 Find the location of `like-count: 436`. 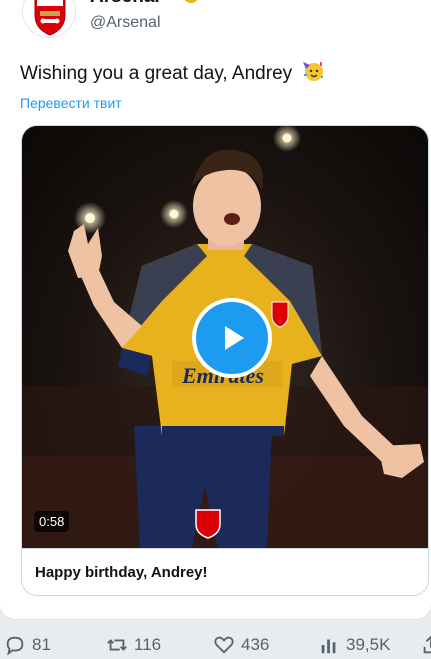

like-count: 436 is located at coordinates (255, 644).